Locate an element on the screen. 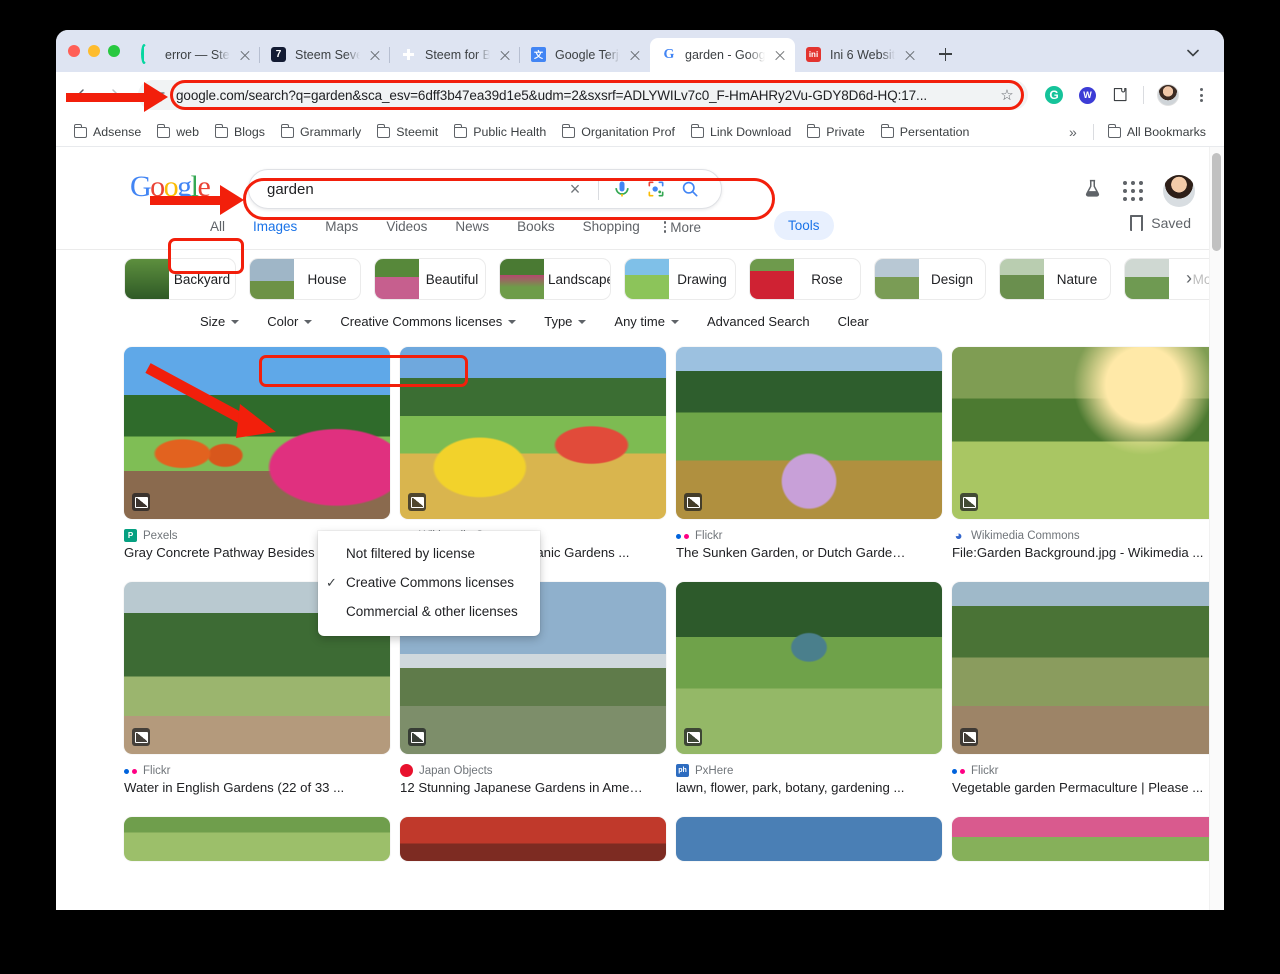 The height and width of the screenshot is (974, 1280). labs-flask-icon is located at coordinates (1092, 191).